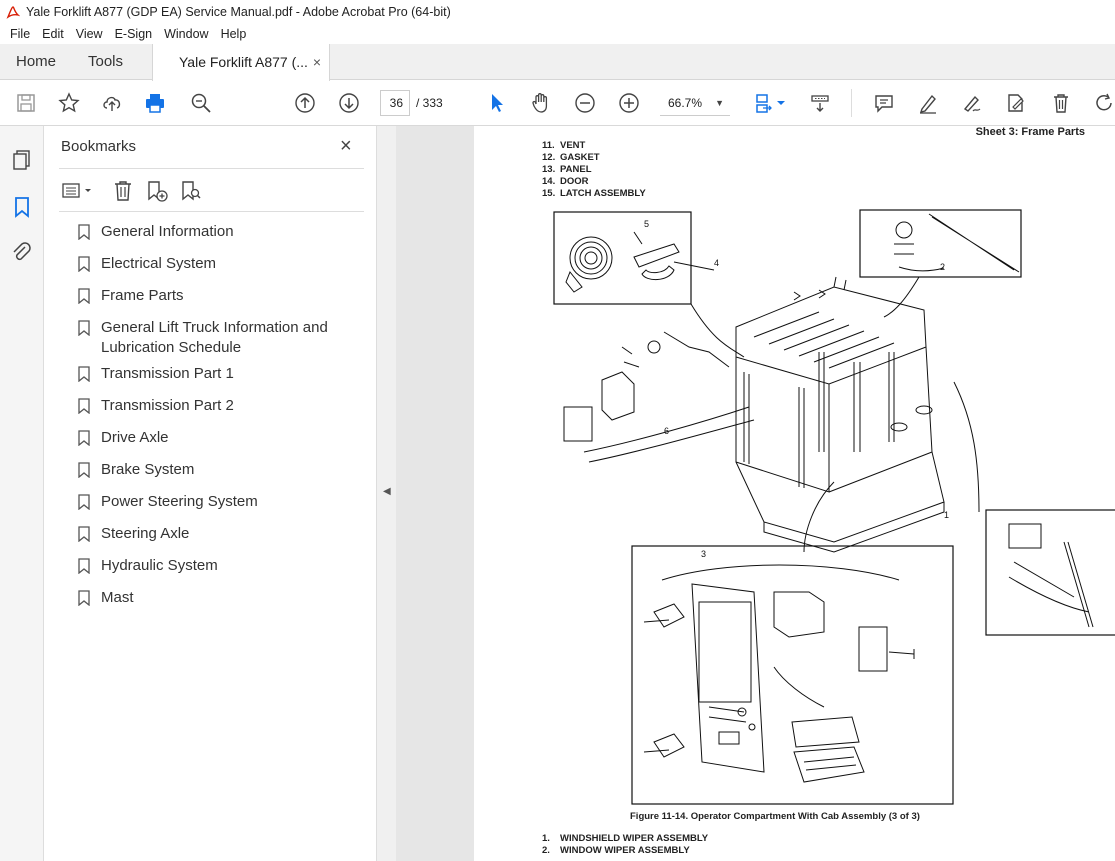  Describe the element at coordinates (346, 146) in the screenshot. I see `close-panel-icon: ×` at that location.